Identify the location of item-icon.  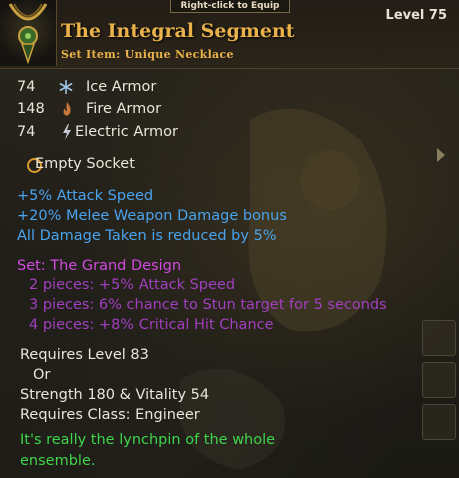
(28, 33).